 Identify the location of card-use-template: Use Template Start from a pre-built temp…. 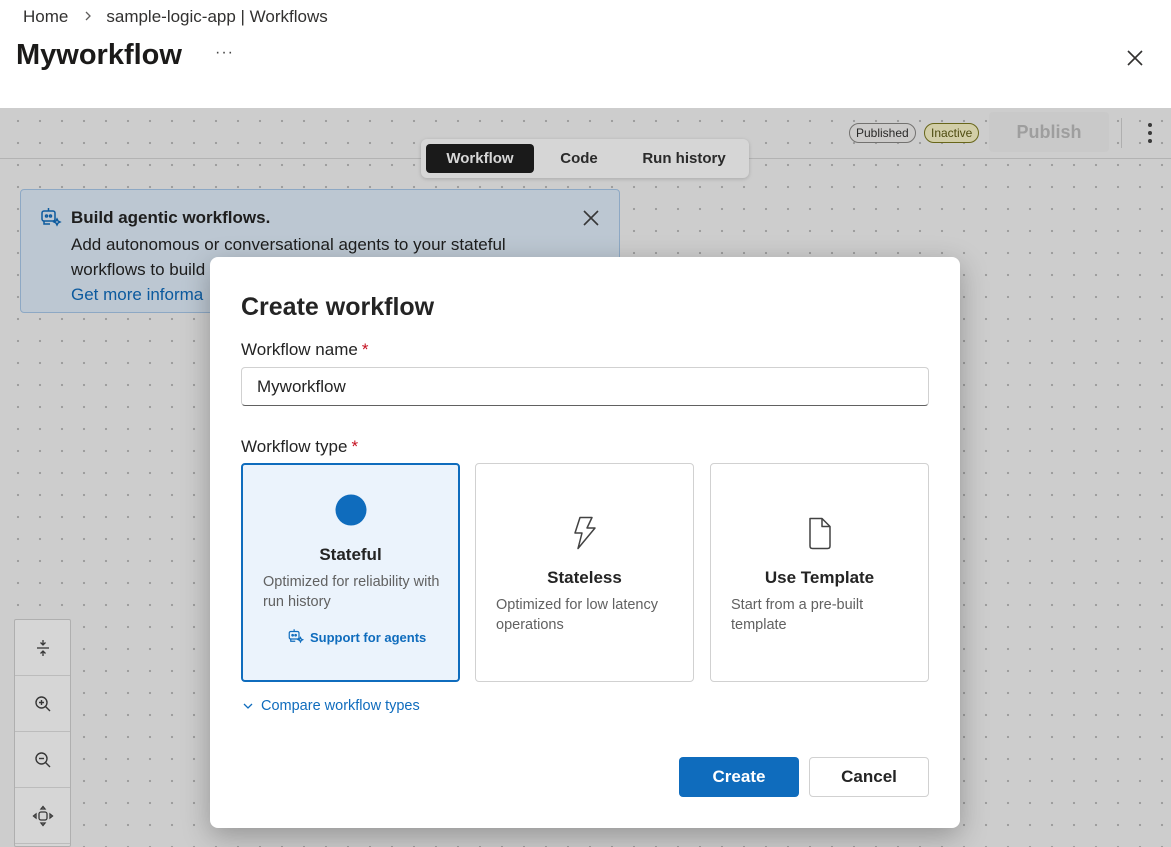
(819, 572).